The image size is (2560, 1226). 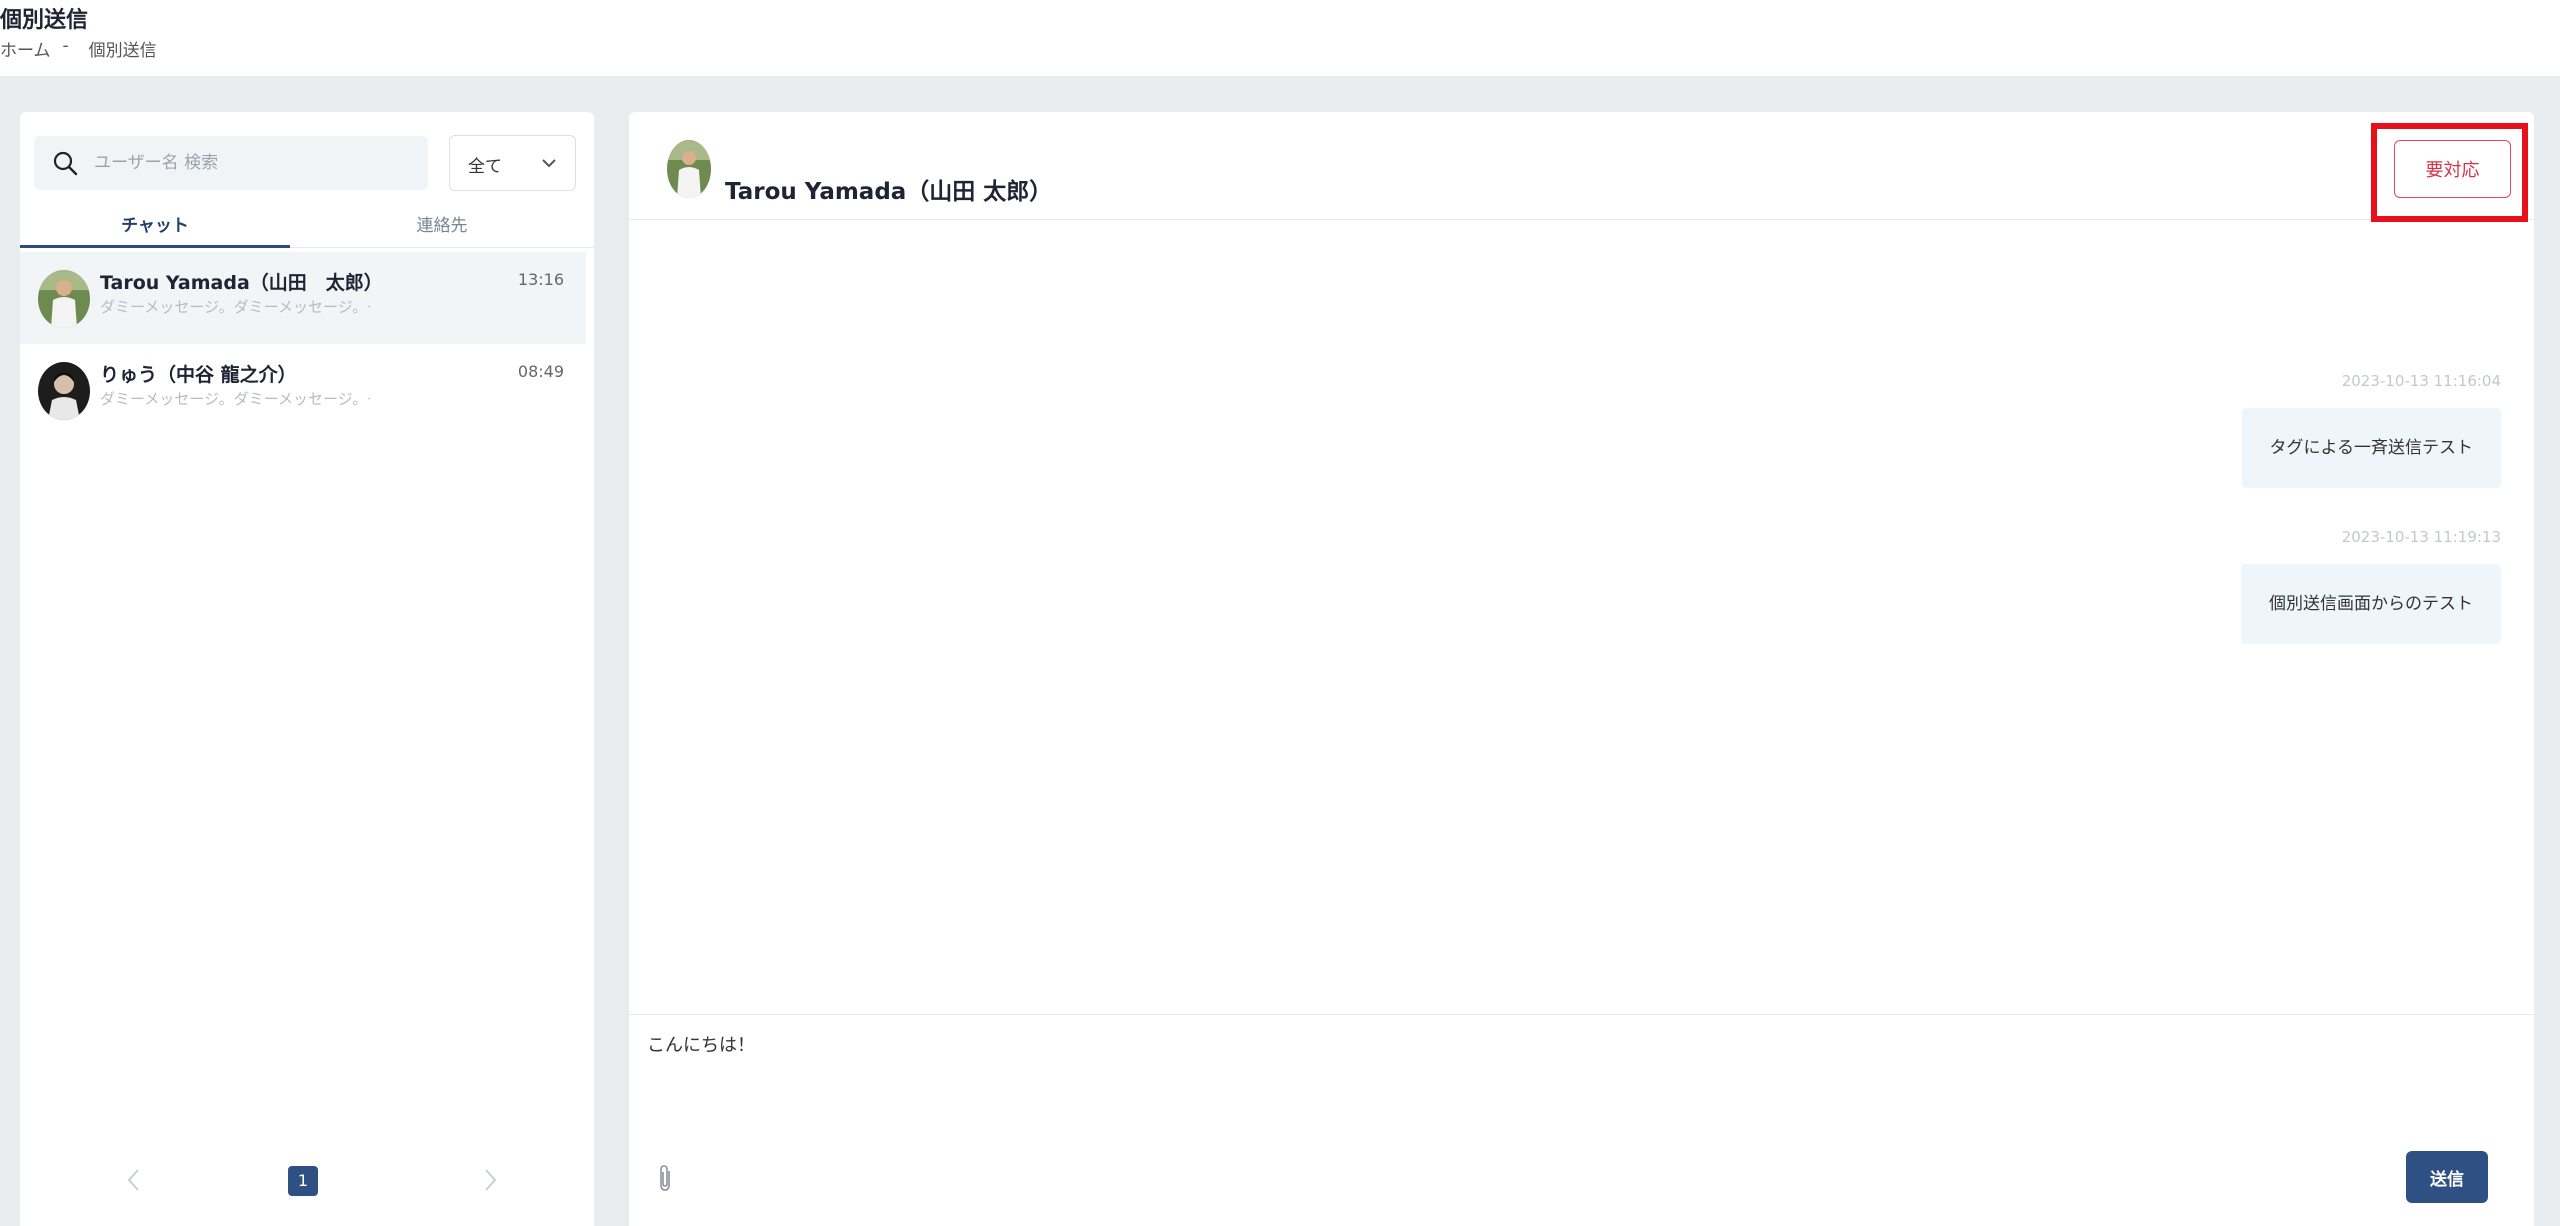 What do you see at coordinates (512, 163) in the screenshot?
I see `filter-select: 全て` at bounding box center [512, 163].